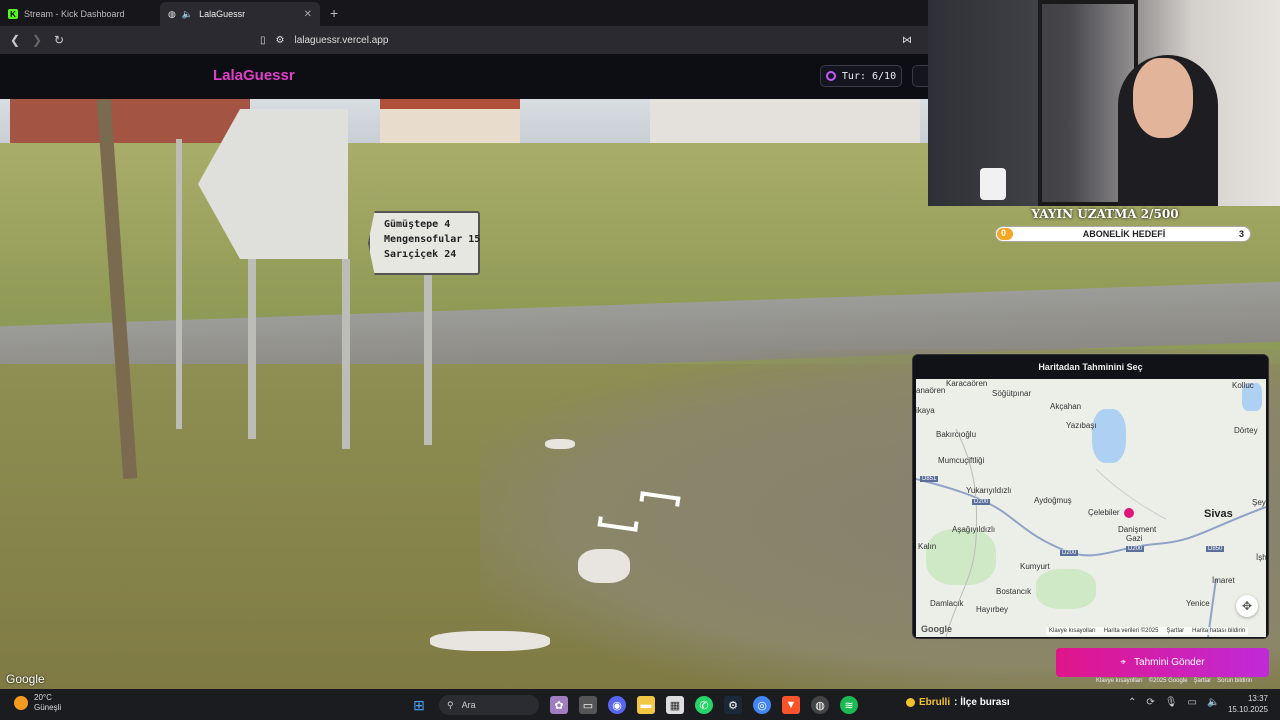 Image resolution: width=1280 pixels, height=720 pixels. Describe the element at coordinates (263, 40) in the screenshot. I see `bookmark-icon: ▯` at that location.